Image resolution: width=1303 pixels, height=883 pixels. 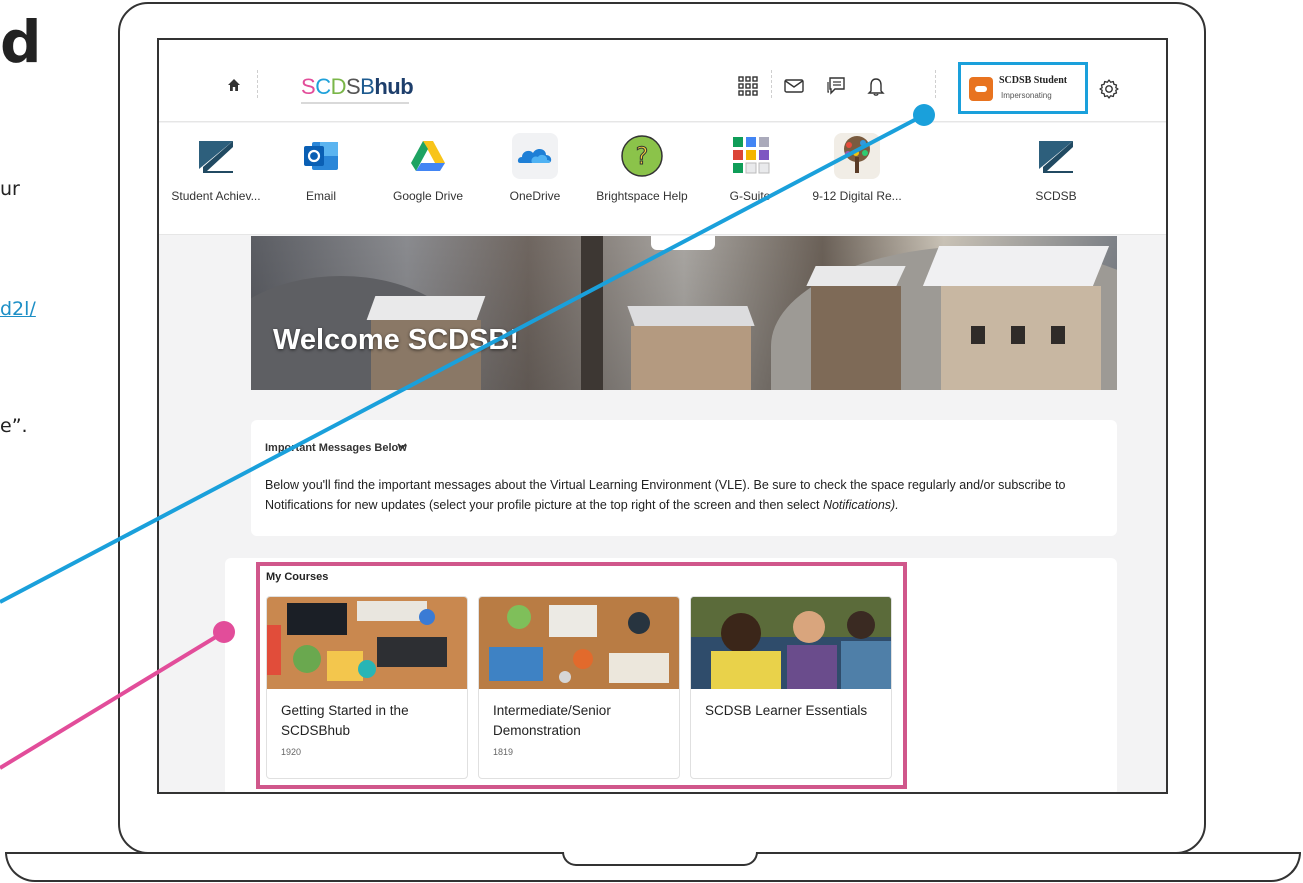 I want to click on profile-menu: SCDSB Student Impersonating, so click(x=1023, y=88).